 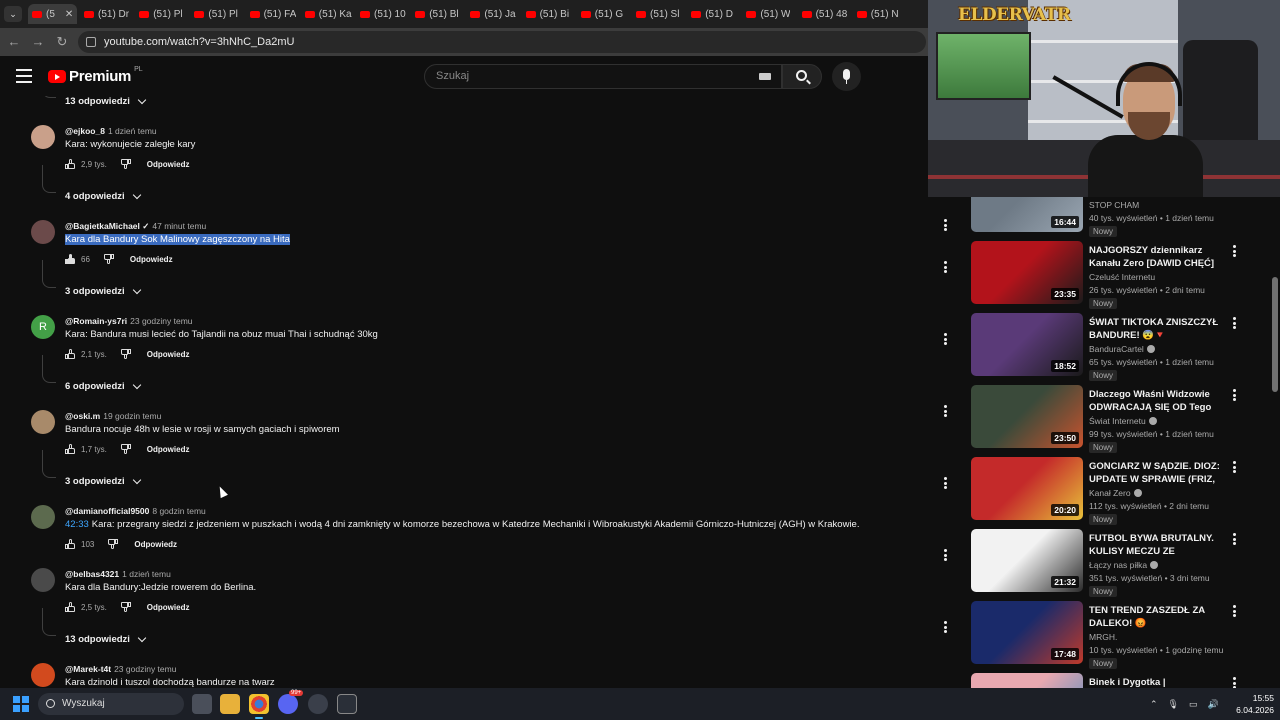 I want to click on comment-time: 19 godzin temu, so click(x=132, y=416).